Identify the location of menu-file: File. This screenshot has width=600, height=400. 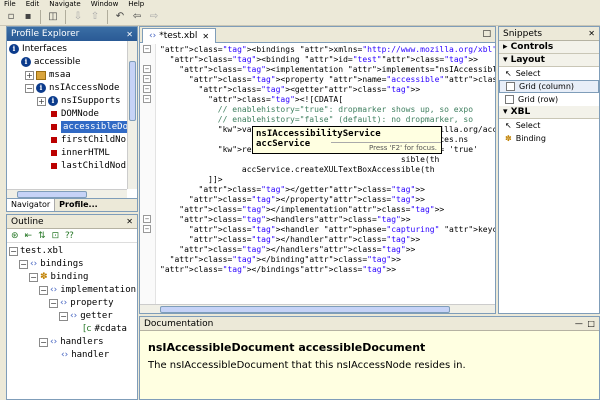
(10, 4).